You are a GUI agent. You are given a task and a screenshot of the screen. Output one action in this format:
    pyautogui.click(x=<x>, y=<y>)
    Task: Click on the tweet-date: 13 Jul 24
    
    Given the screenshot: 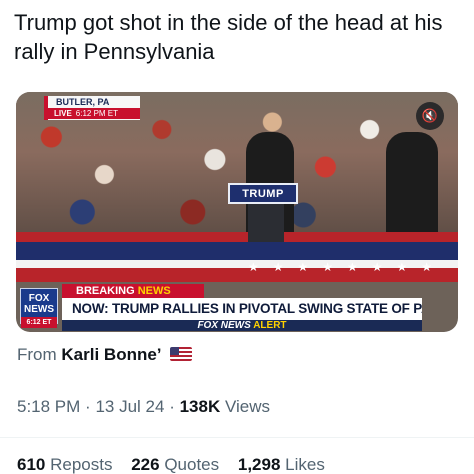 What is the action you would take?
    pyautogui.click(x=129, y=406)
    